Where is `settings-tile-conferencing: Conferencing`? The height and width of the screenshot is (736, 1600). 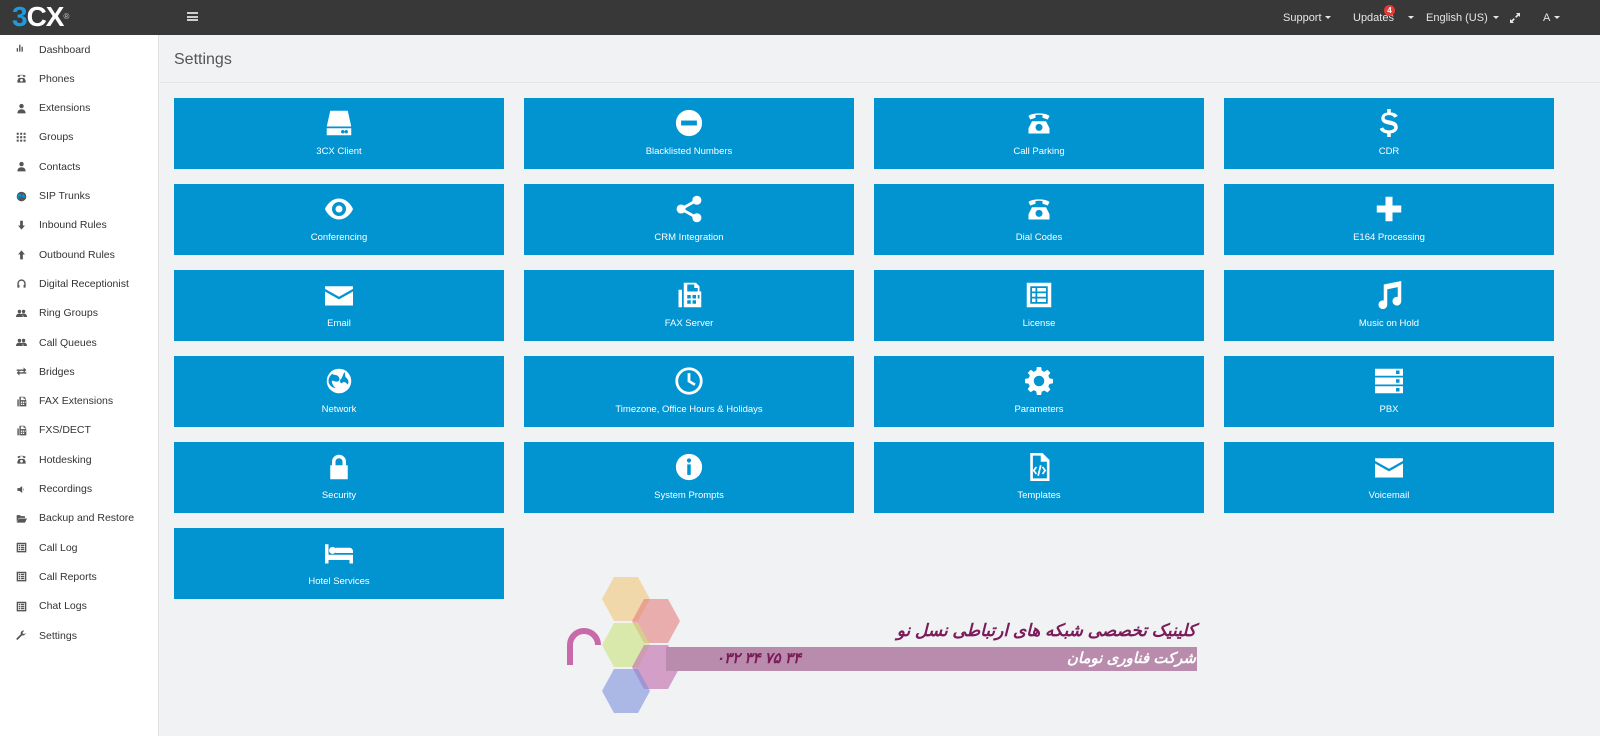 settings-tile-conferencing: Conferencing is located at coordinates (339, 219).